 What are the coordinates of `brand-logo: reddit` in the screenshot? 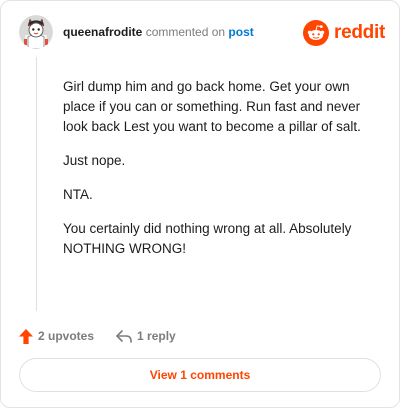 It's located at (344, 33).